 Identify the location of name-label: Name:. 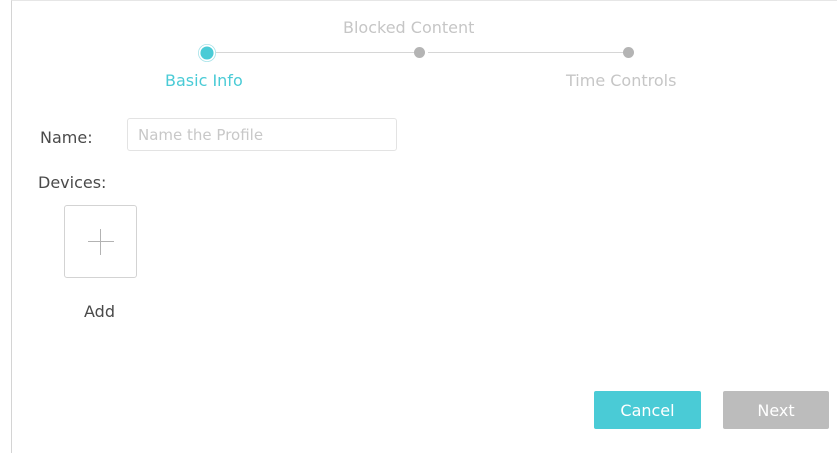
(66, 137).